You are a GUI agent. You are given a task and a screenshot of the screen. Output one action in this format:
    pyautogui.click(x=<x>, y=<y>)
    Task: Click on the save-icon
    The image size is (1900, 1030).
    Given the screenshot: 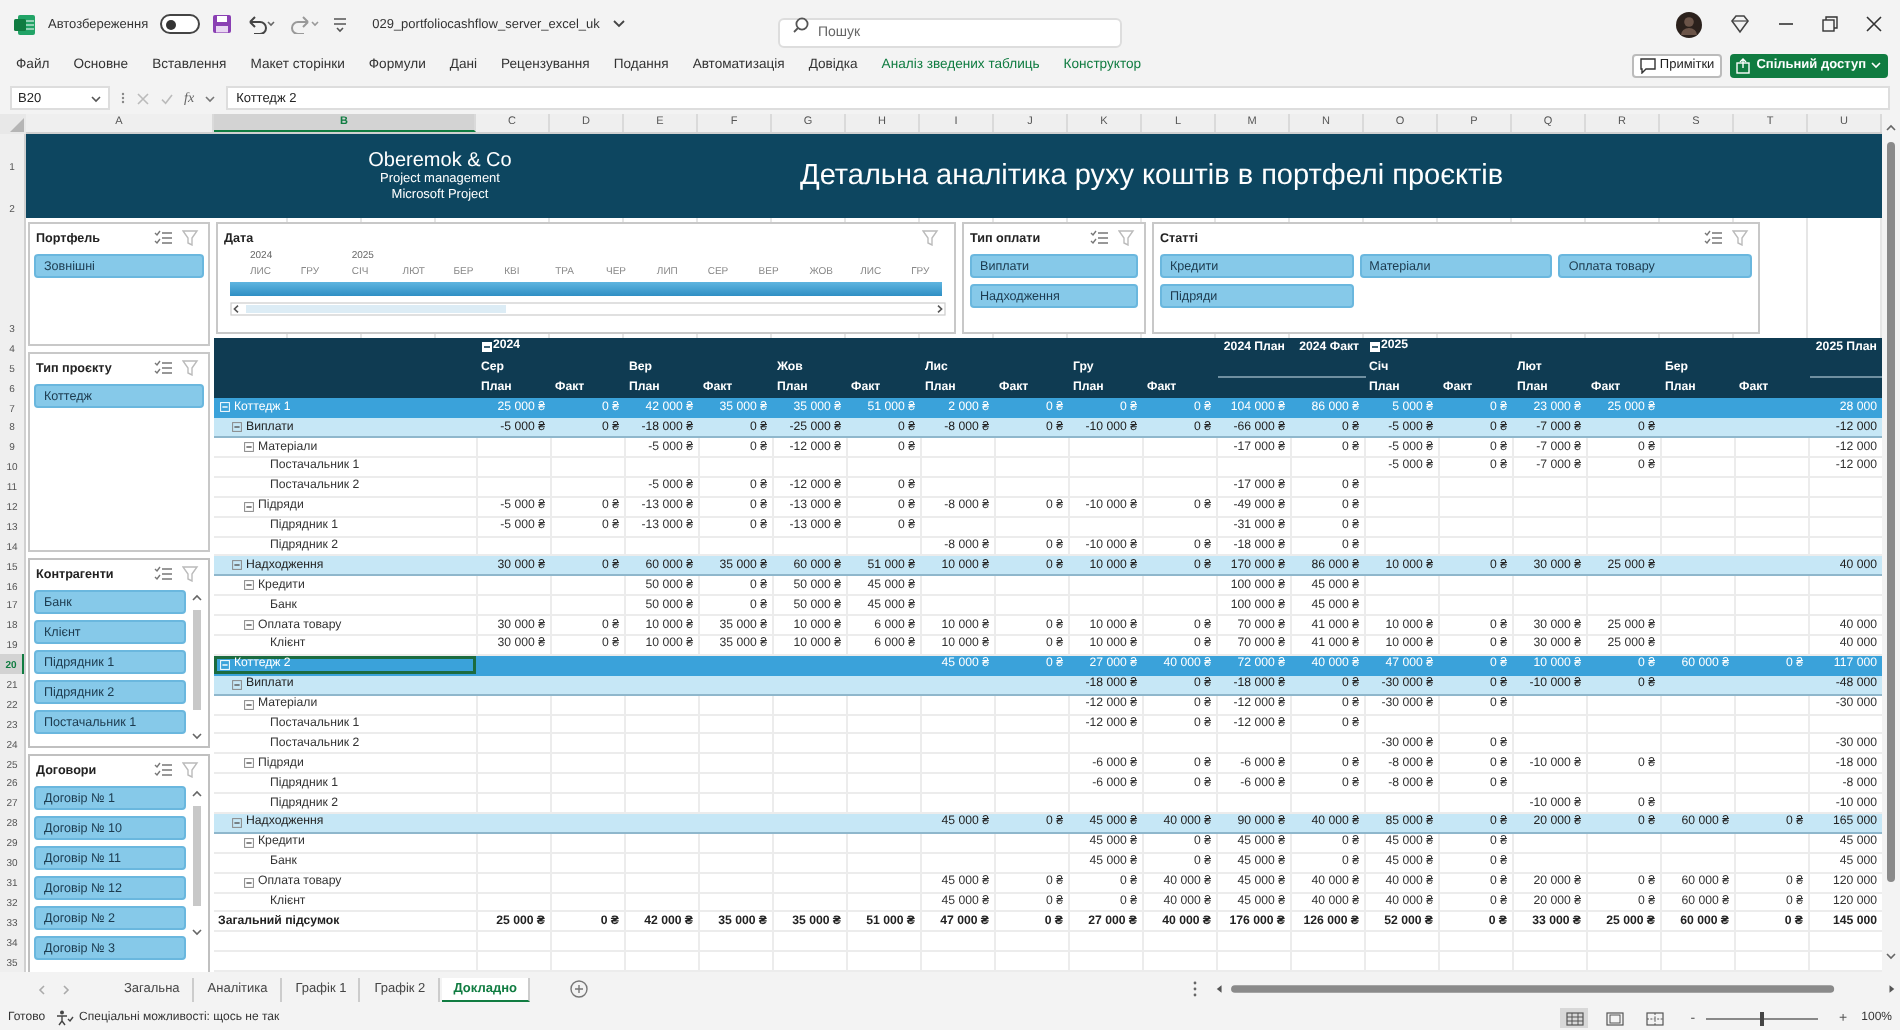 What is the action you would take?
    pyautogui.click(x=222, y=24)
    